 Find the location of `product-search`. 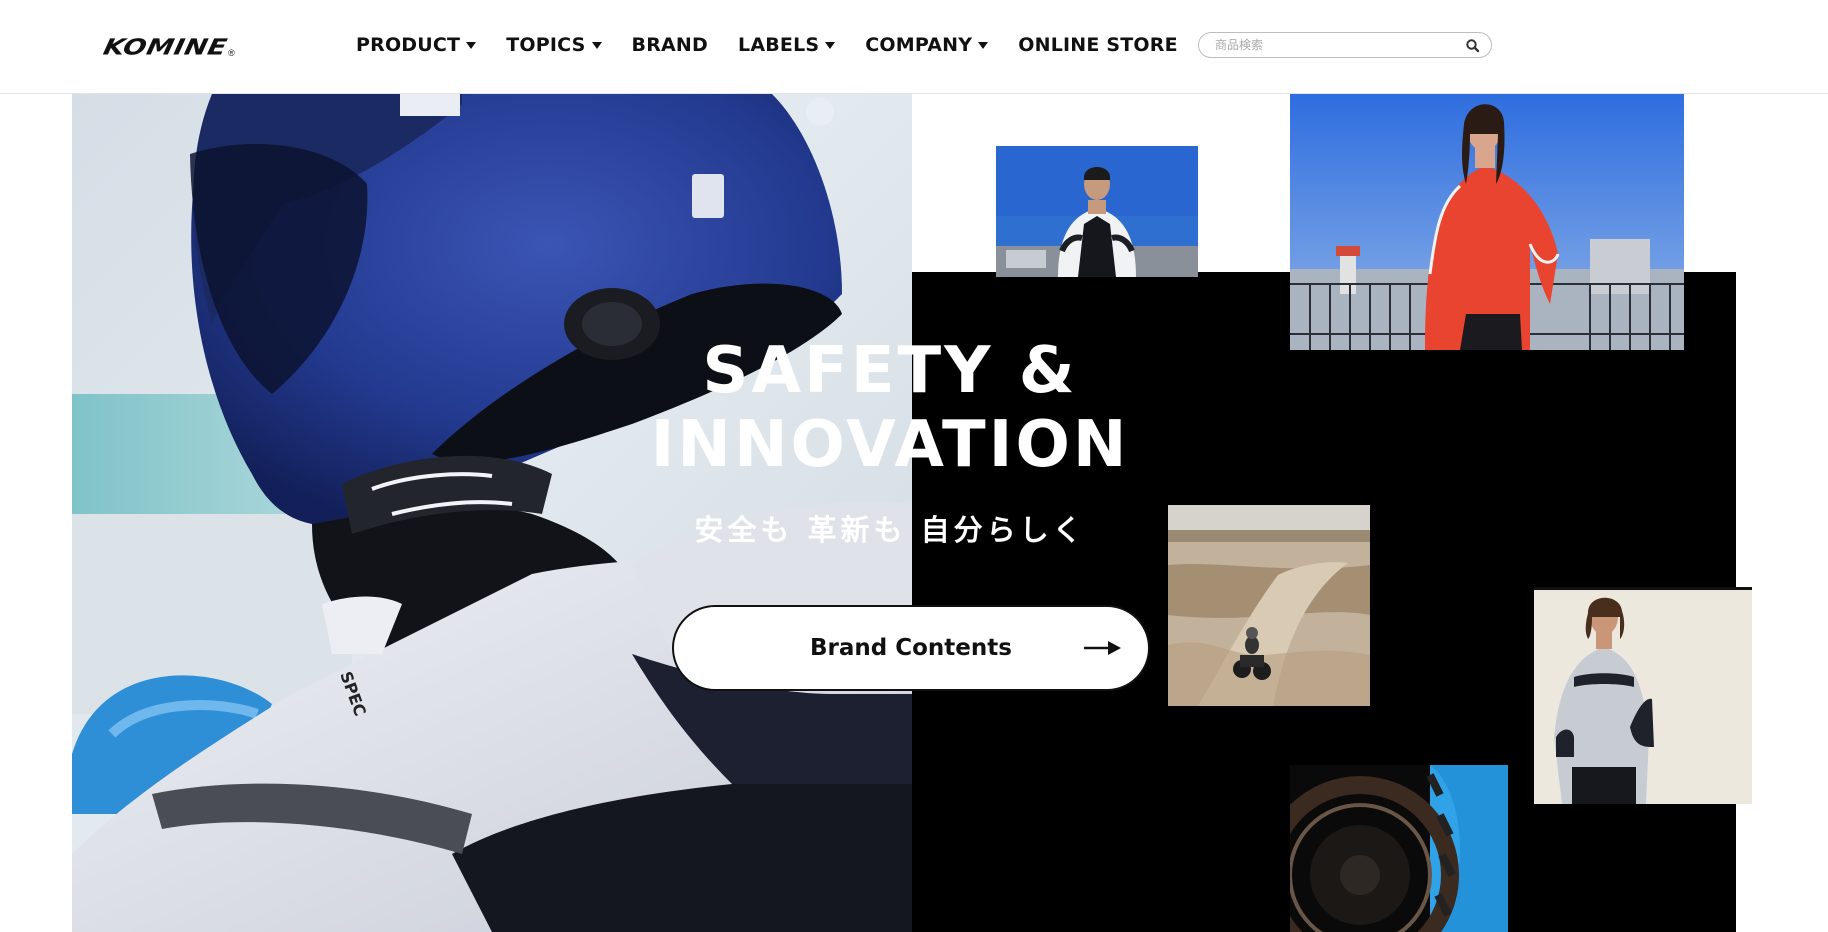

product-search is located at coordinates (1345, 45).